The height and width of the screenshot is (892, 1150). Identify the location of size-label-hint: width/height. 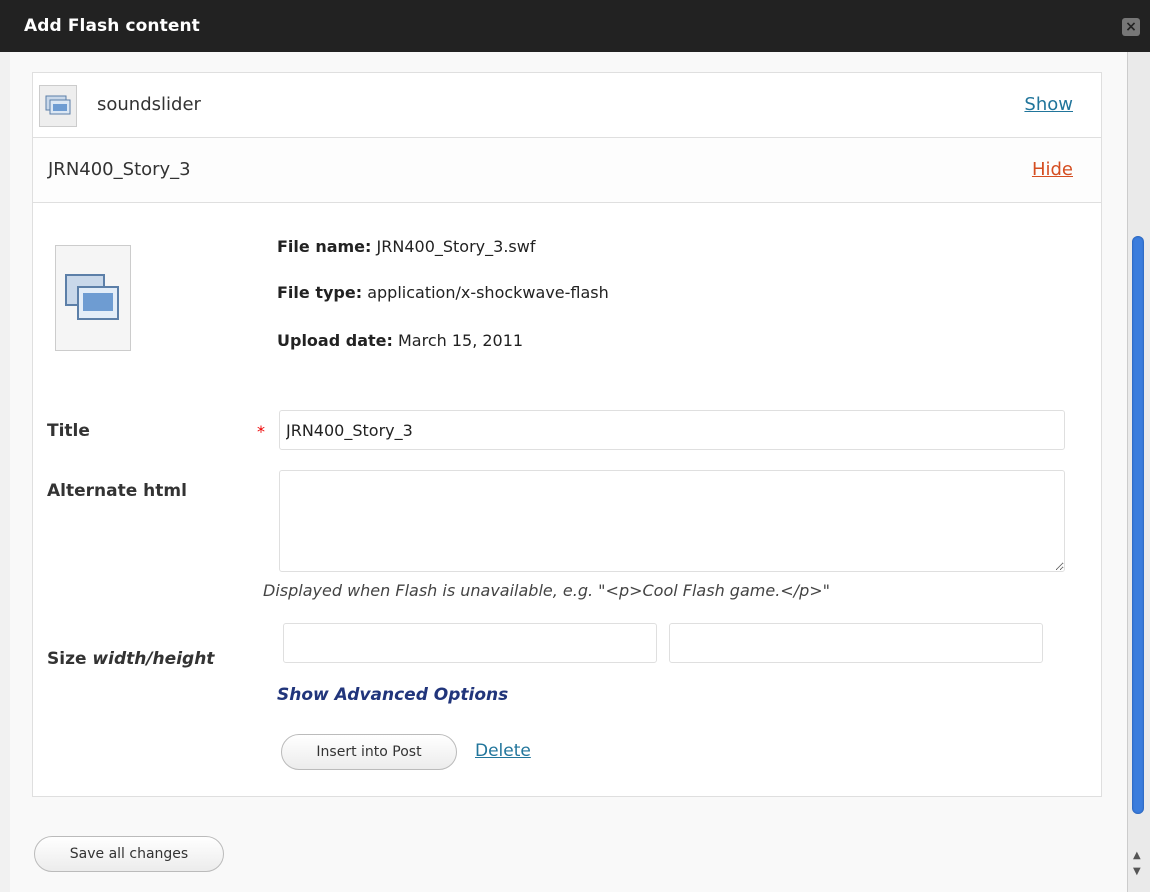
(153, 659).